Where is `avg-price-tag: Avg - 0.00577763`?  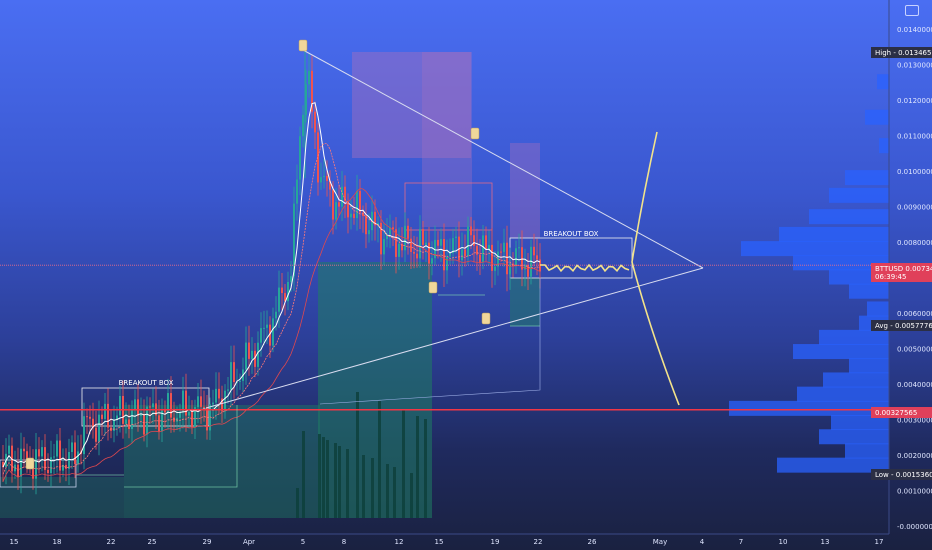 avg-price-tag: Avg - 0.00577763 is located at coordinates (901, 325).